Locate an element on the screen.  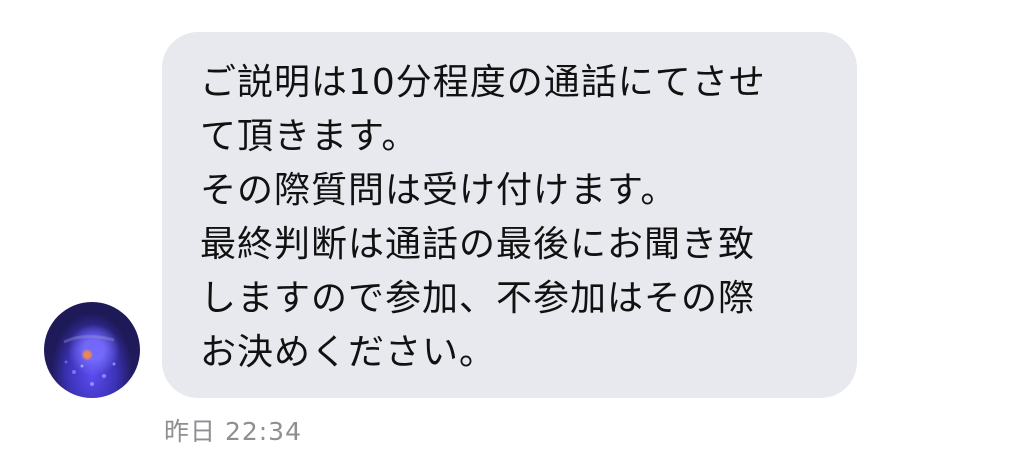
message-line: ご説明は10分程度の通話にてさせ is located at coordinates (483, 82).